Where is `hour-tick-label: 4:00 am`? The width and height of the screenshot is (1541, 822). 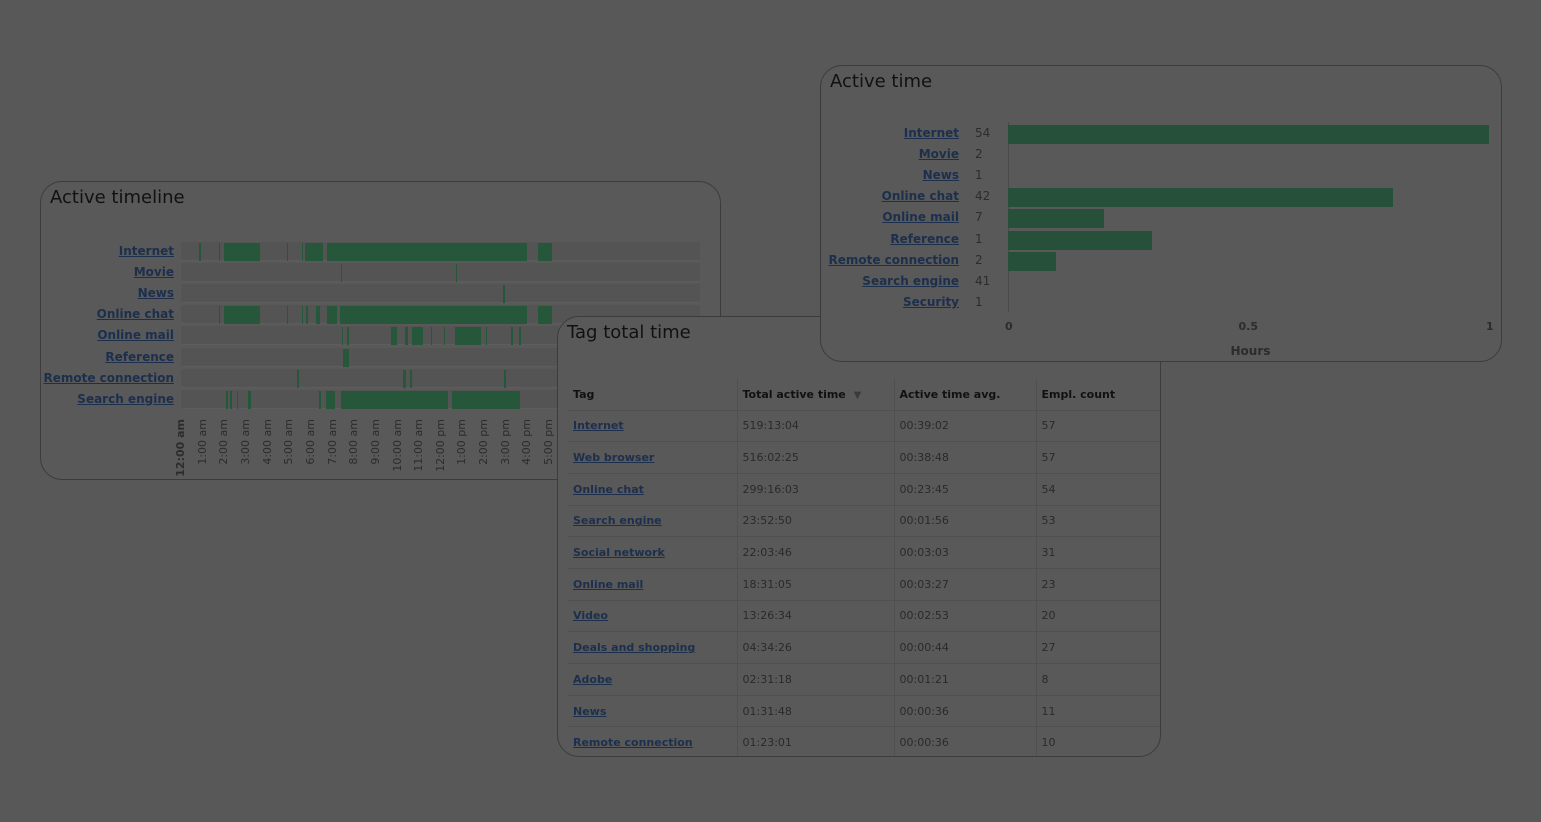
hour-tick-label: 4:00 am is located at coordinates (267, 442).